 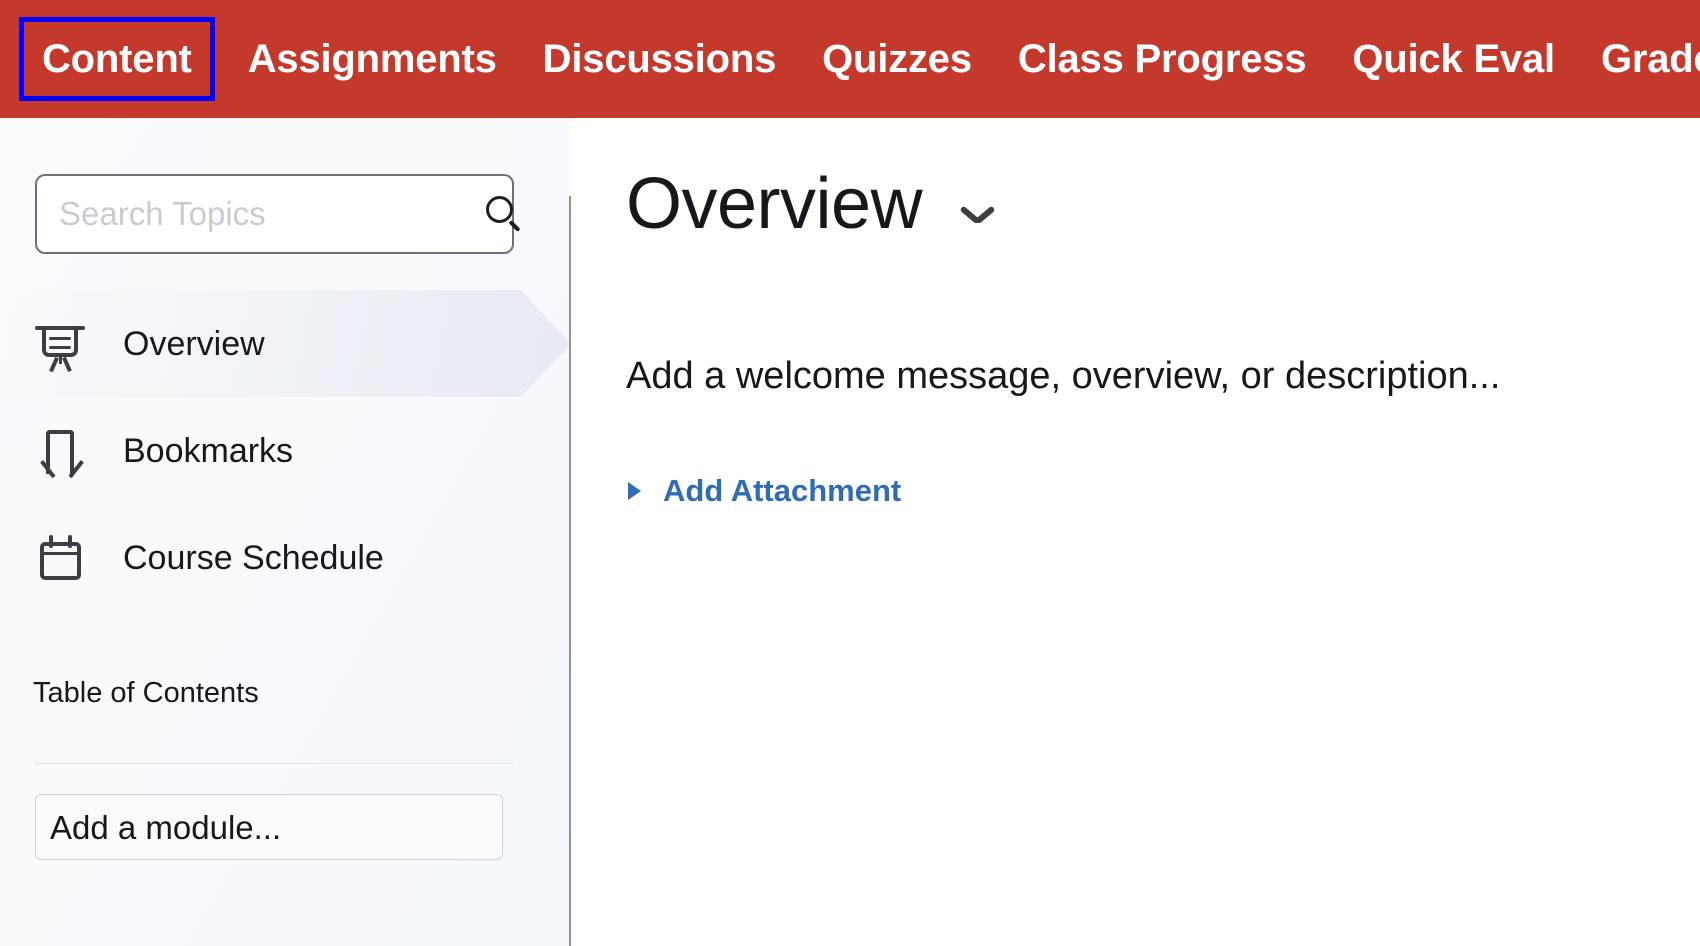 I want to click on nav-tab-assignments: Assignments, so click(x=372, y=59).